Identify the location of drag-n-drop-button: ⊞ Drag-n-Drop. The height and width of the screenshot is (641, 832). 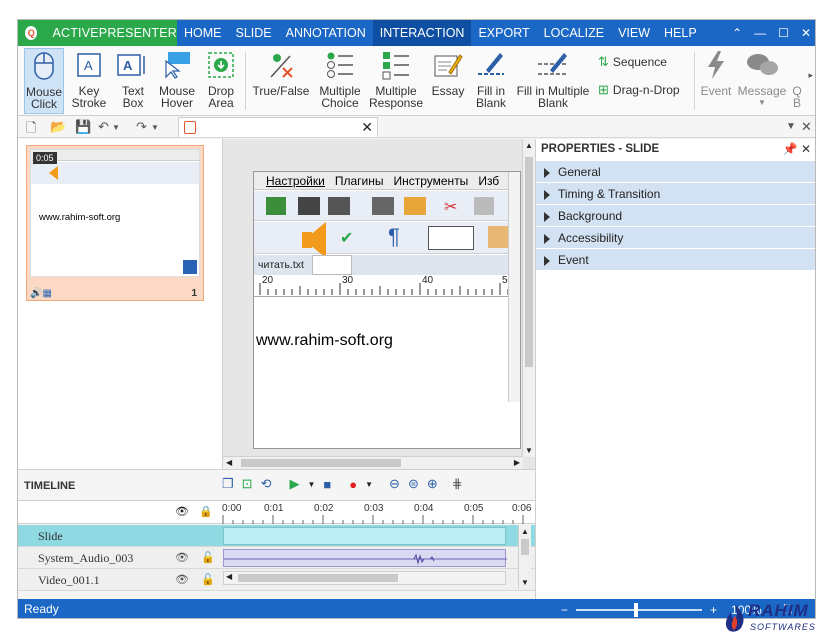
(639, 90).